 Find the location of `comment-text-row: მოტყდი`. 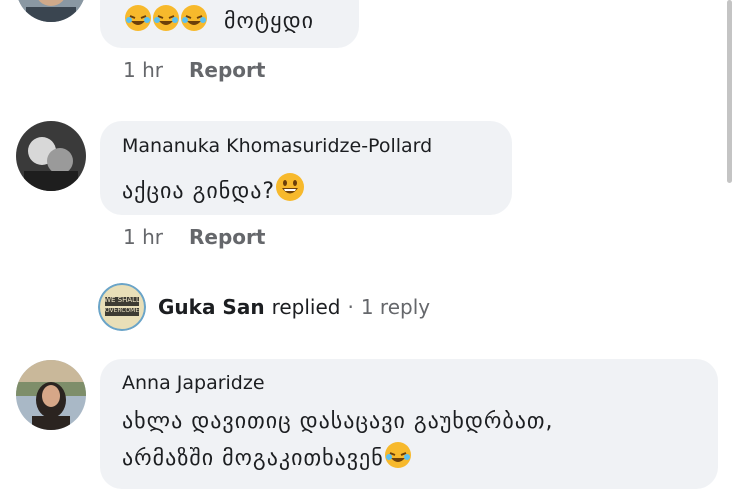

comment-text-row: მოტყდი is located at coordinates (219, 21).